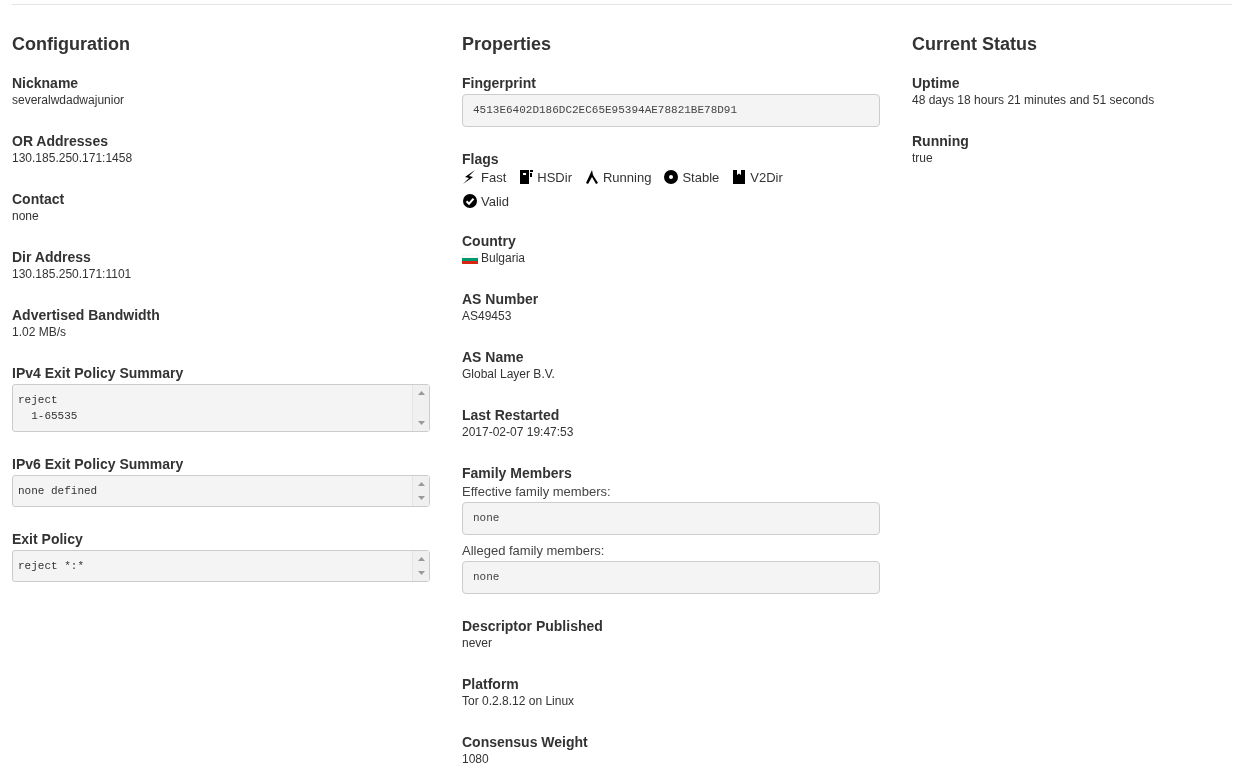 Image resolution: width=1244 pixels, height=782 pixels. I want to click on bulgaria-flag-icon, so click(470, 258).